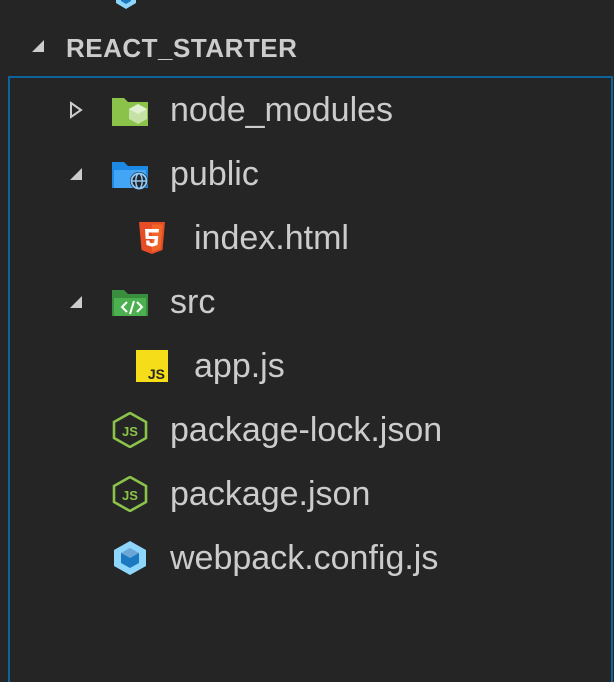 The height and width of the screenshot is (682, 614). I want to click on tree-item-label: node_modules, so click(282, 110).